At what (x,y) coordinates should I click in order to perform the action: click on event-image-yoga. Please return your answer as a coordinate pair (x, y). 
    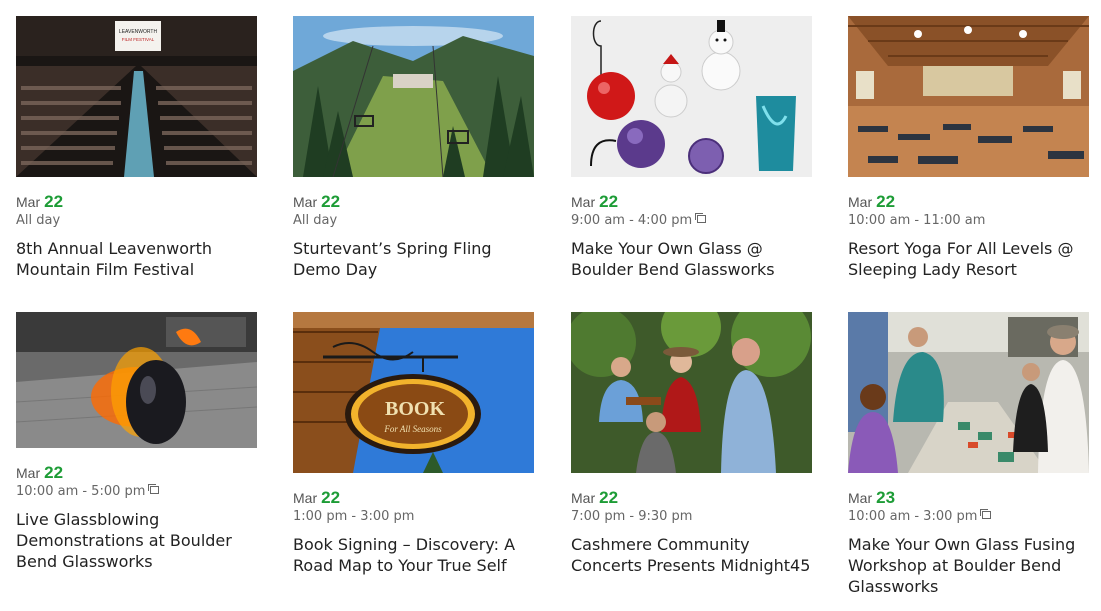
    Looking at the image, I should click on (968, 96).